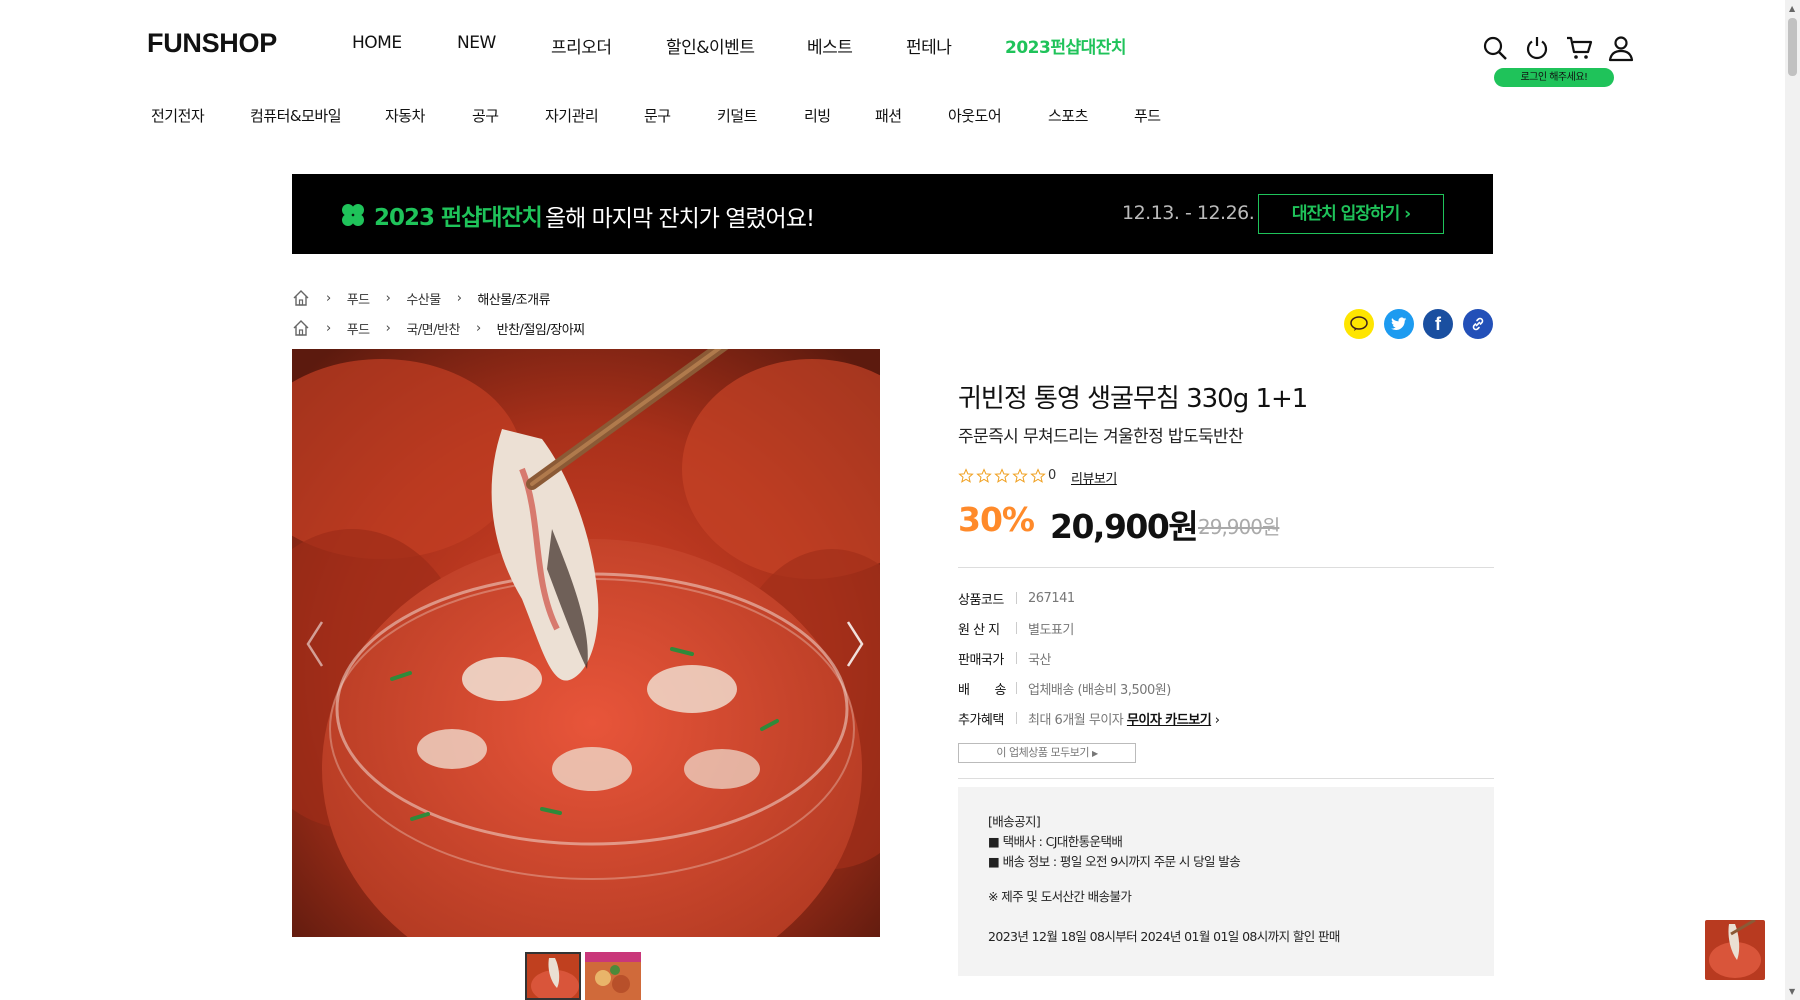 This screenshot has width=1800, height=1000. Describe the element at coordinates (1579, 48) in the screenshot. I see `cart-icon` at that location.